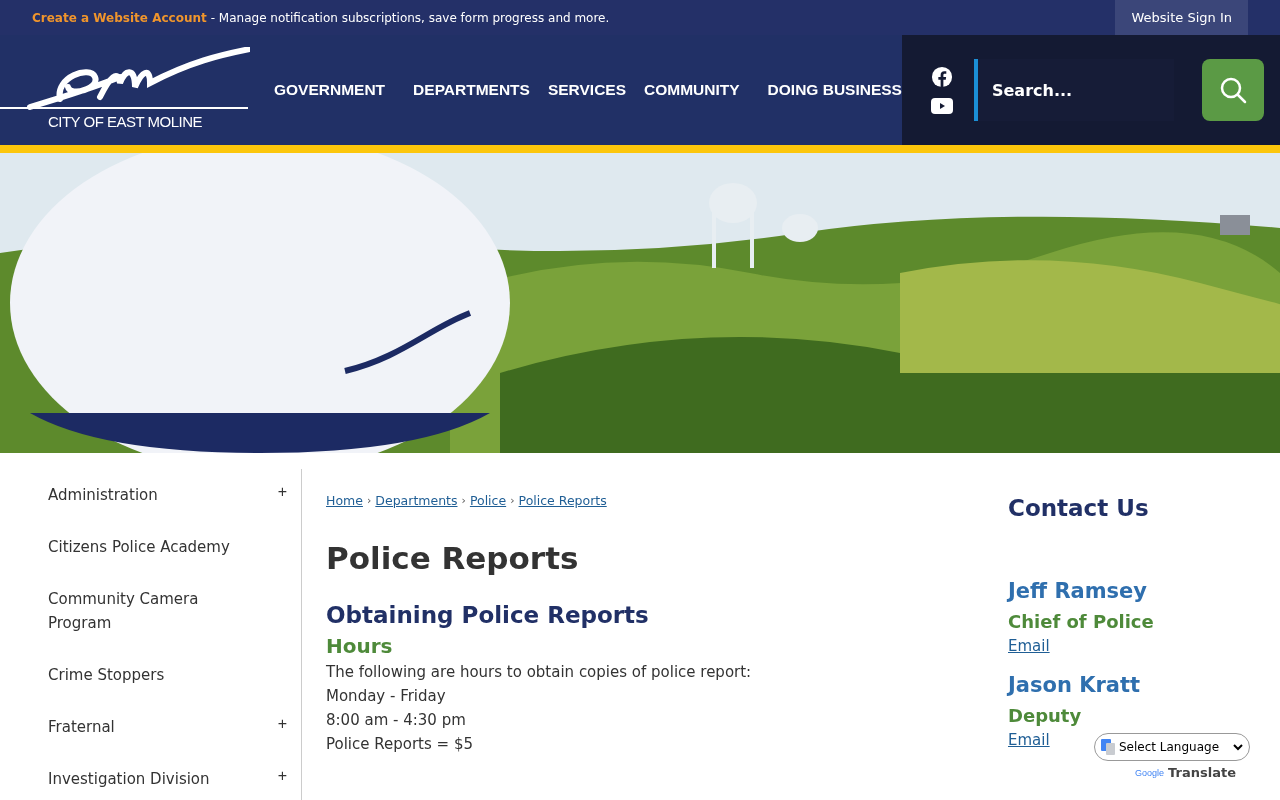  I want to click on contact-role: Chief of Police, so click(1081, 621).